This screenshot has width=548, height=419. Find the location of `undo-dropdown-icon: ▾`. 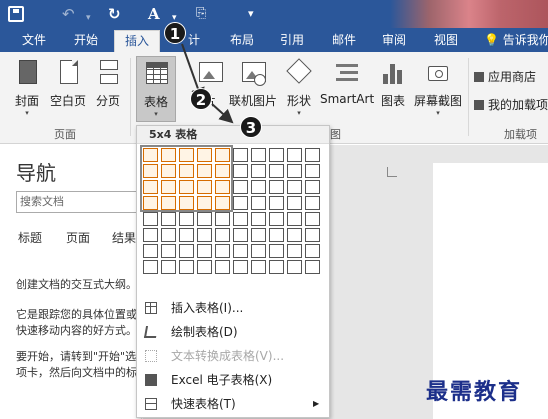

undo-dropdown-icon: ▾ is located at coordinates (88, 18).